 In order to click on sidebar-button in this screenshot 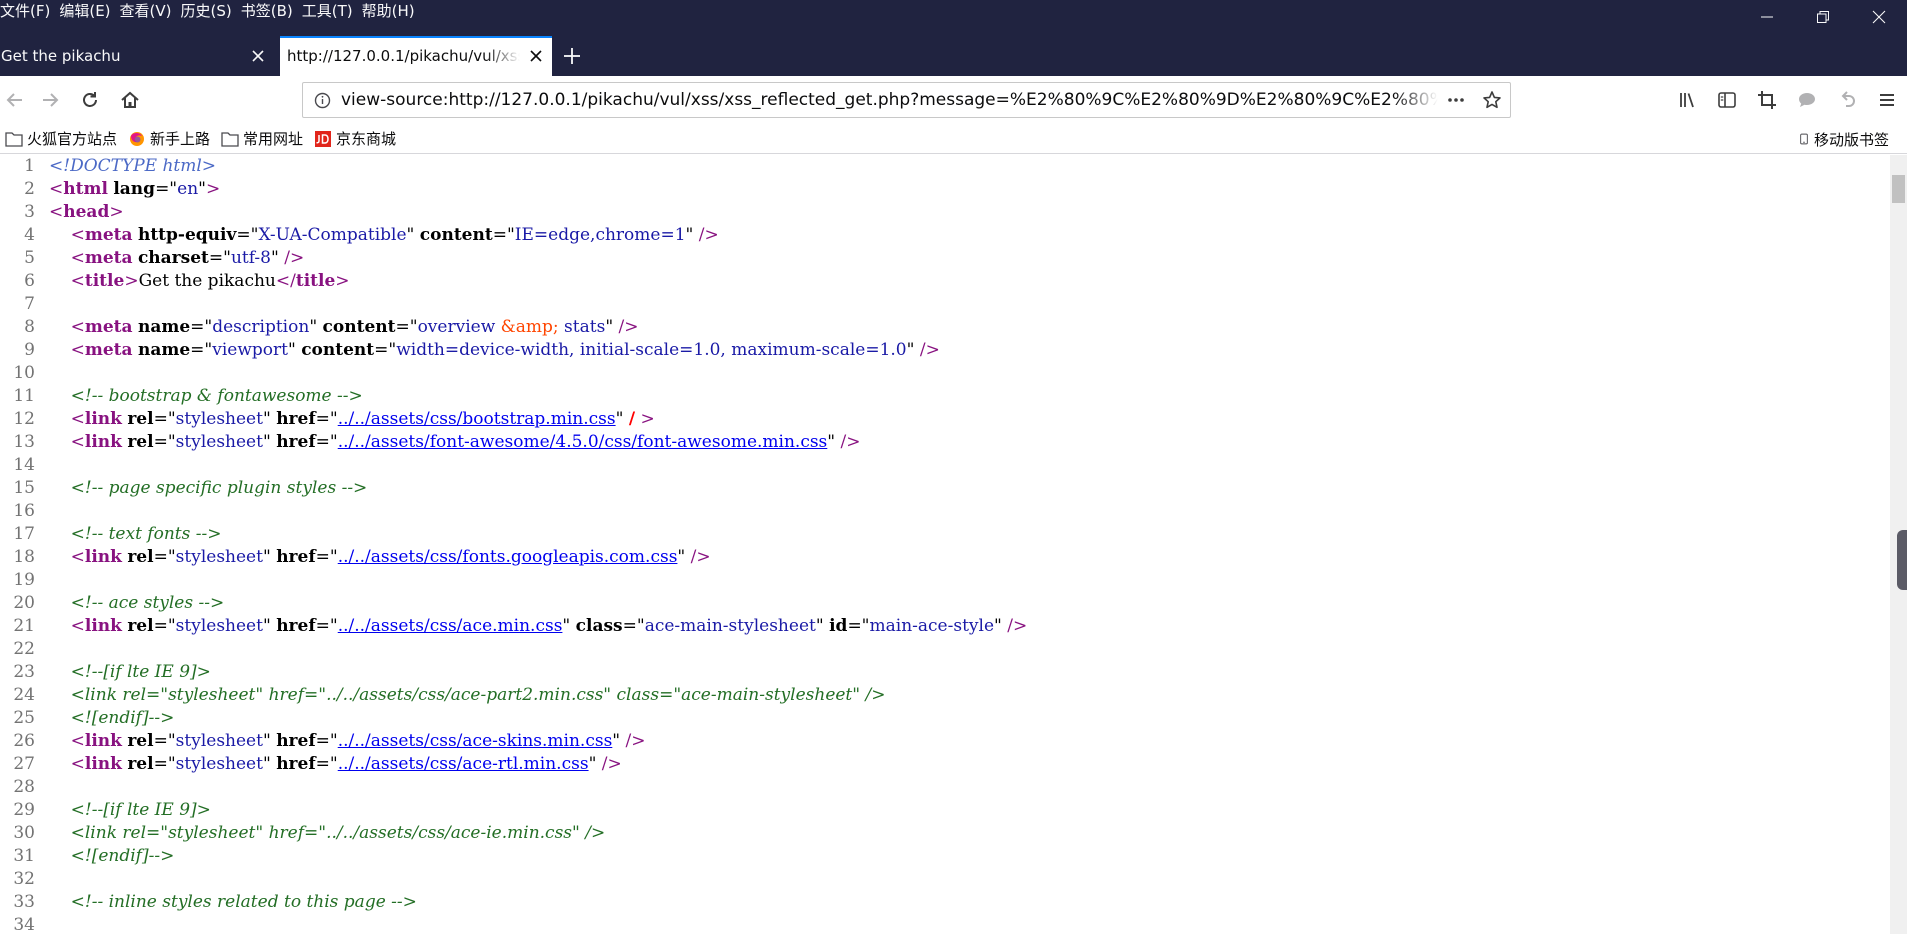, I will do `click(1727, 100)`.